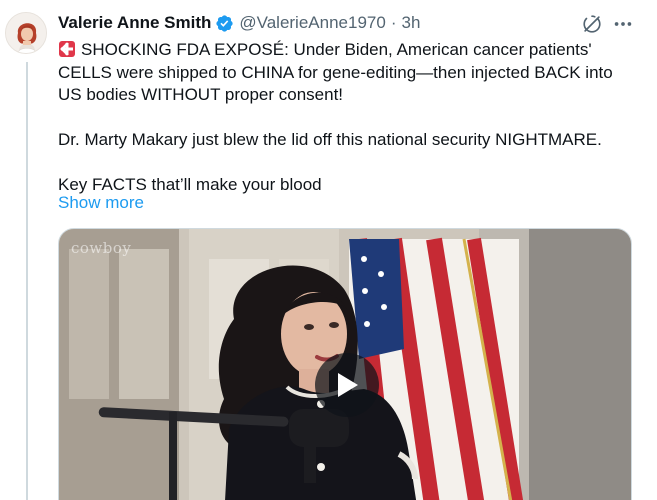 This screenshot has width=657, height=500. Describe the element at coordinates (134, 23) in the screenshot. I see `author-name: Valerie Anne Smith` at that location.